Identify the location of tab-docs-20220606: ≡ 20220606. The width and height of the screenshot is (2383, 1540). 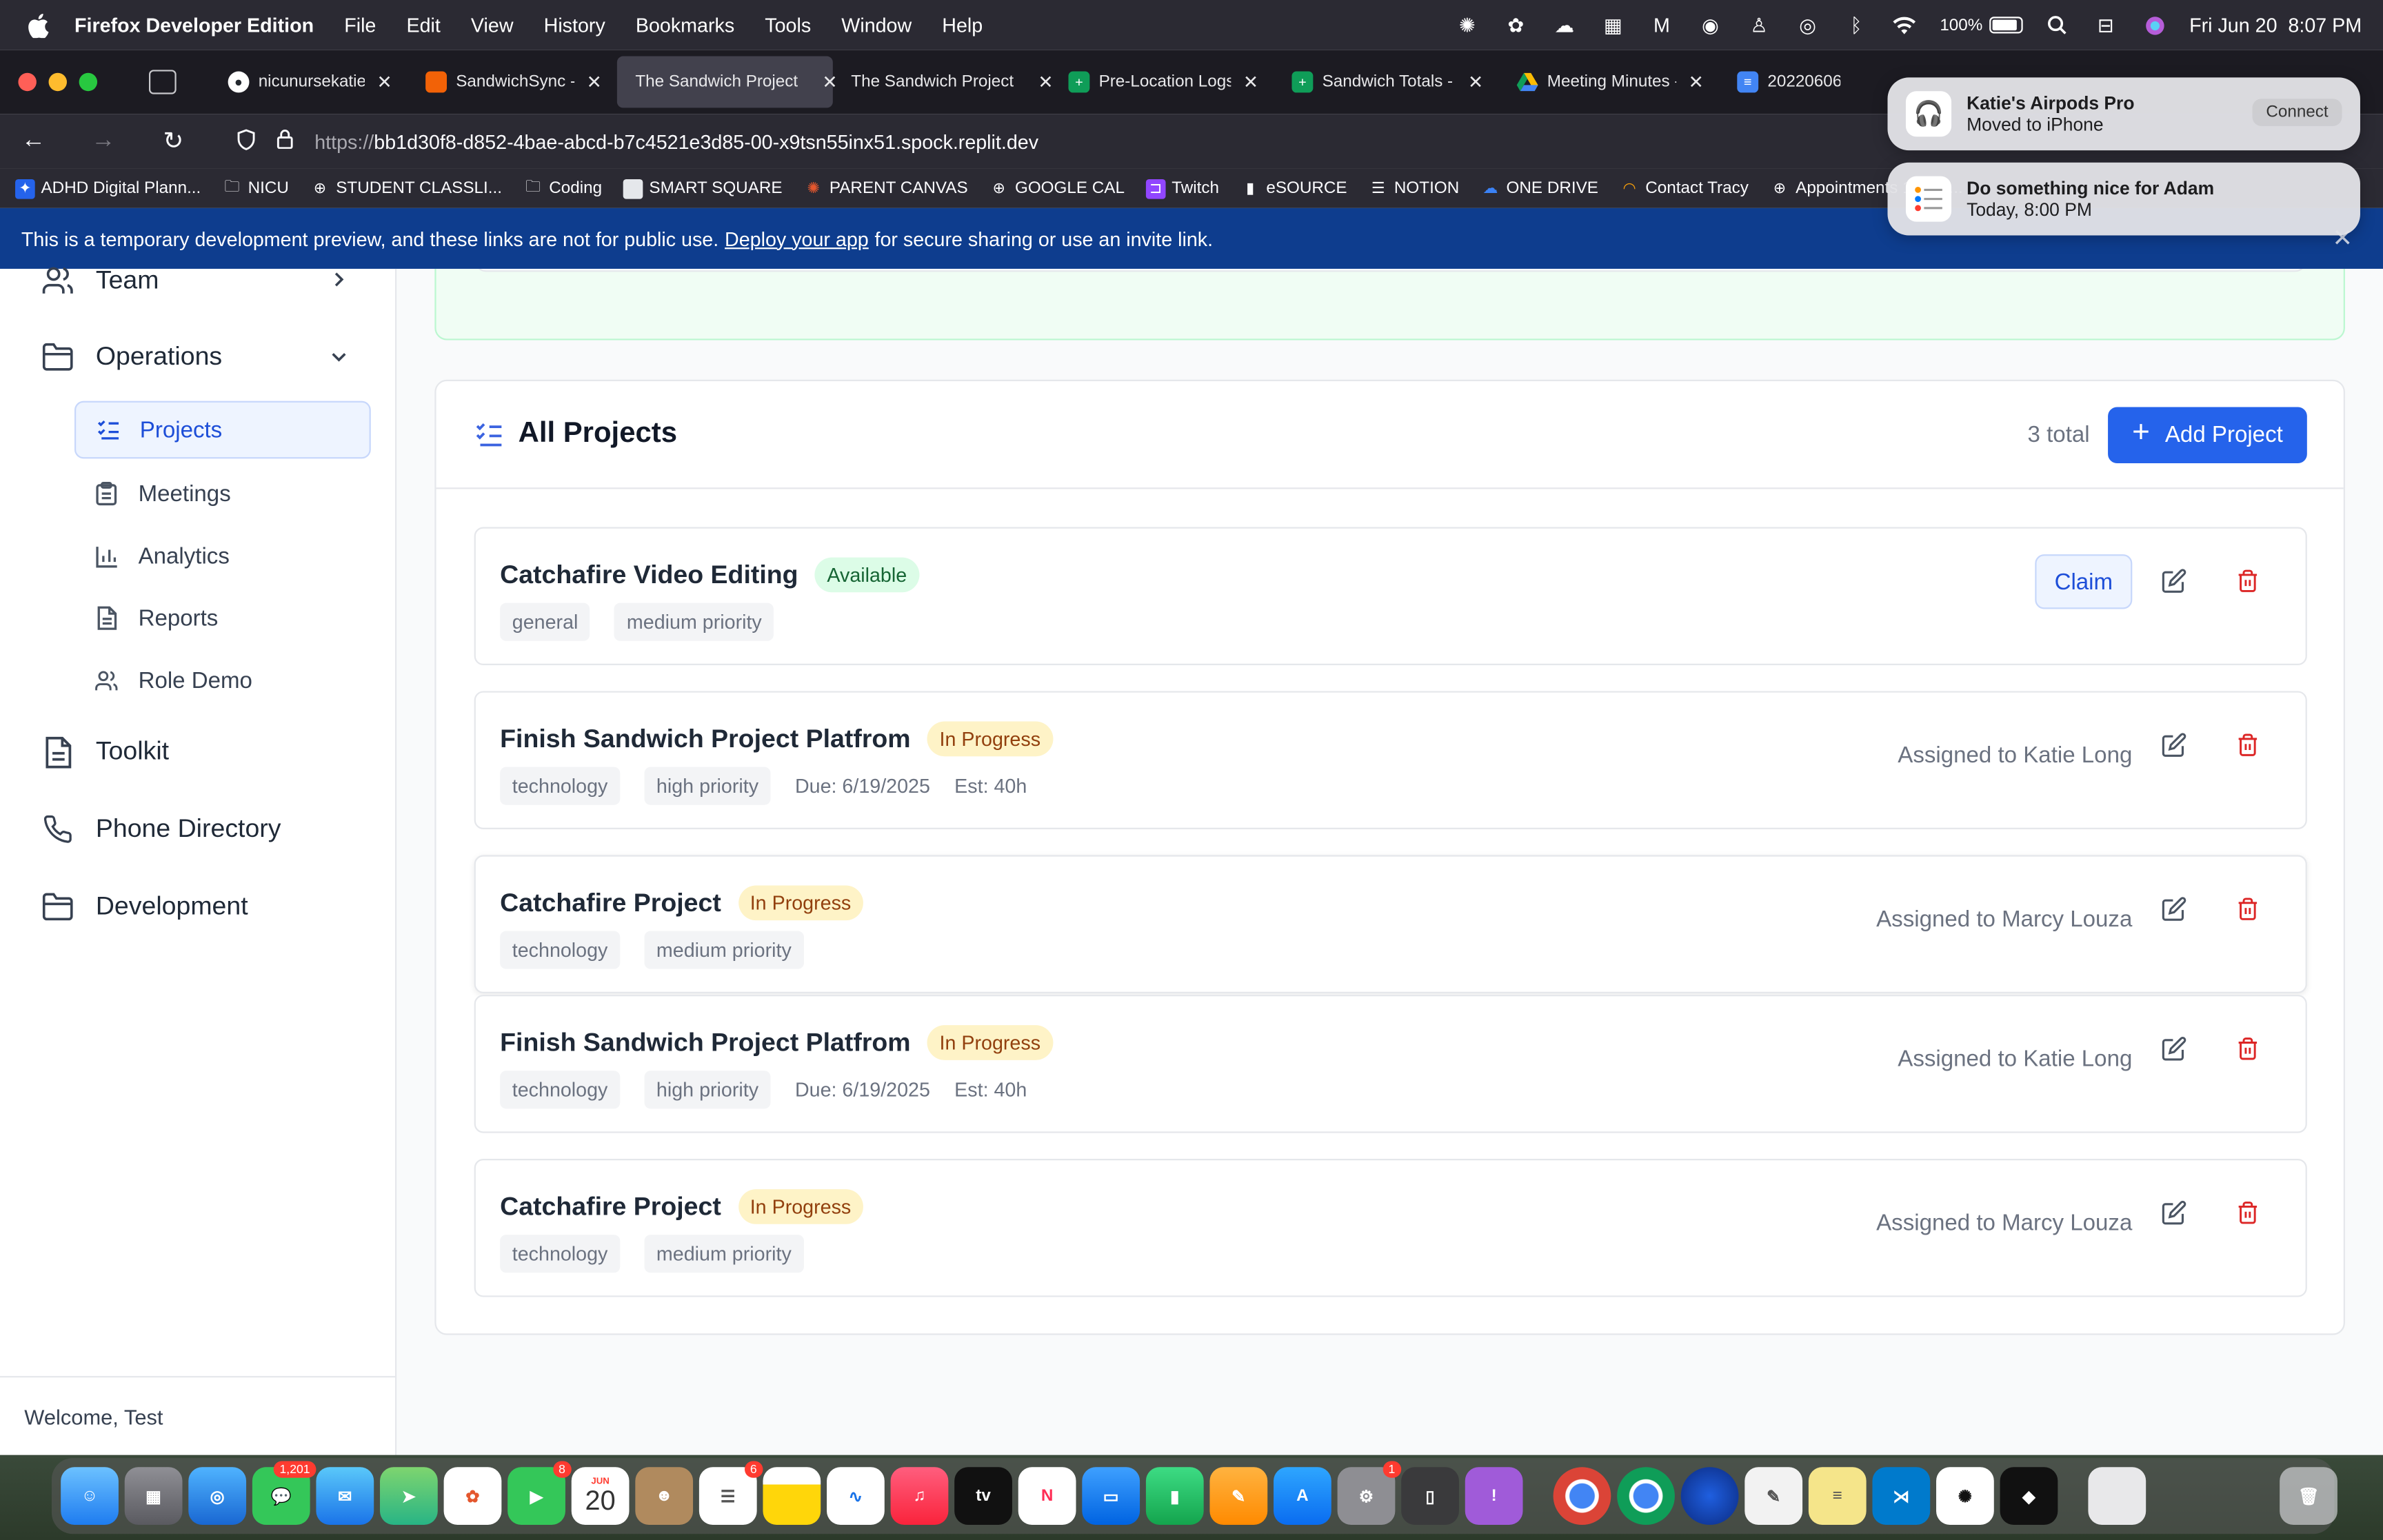
(1779, 83).